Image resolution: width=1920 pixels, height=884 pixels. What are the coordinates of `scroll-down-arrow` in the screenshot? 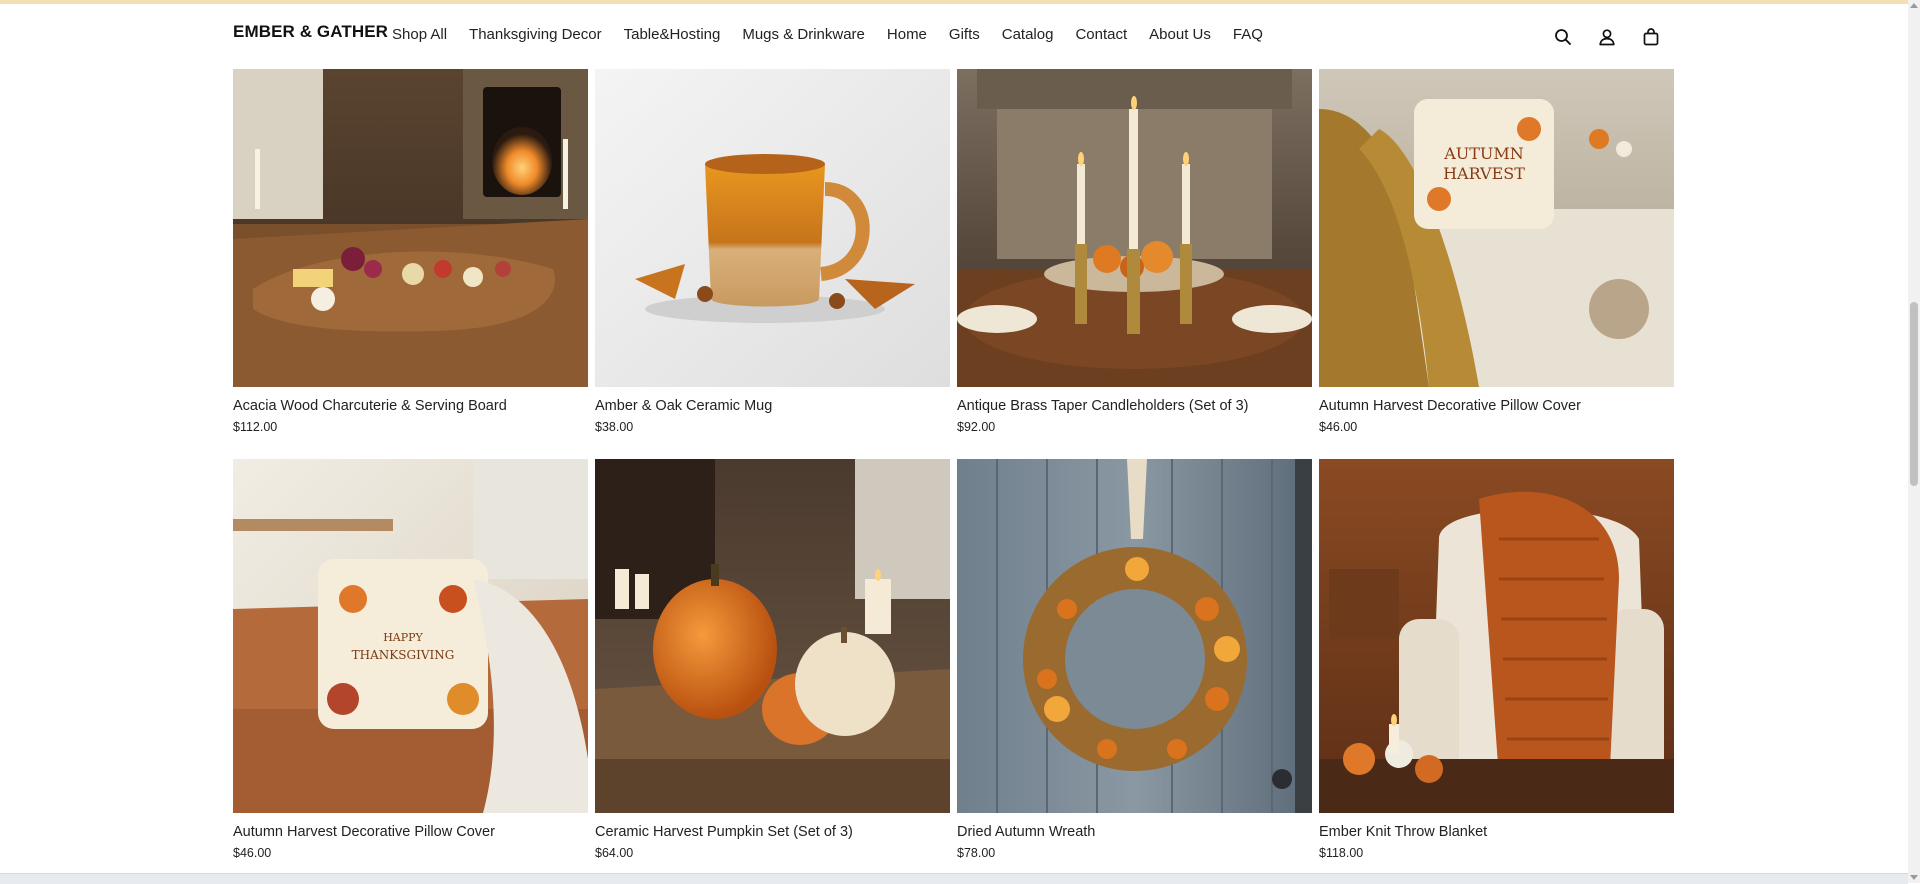 It's located at (1914, 877).